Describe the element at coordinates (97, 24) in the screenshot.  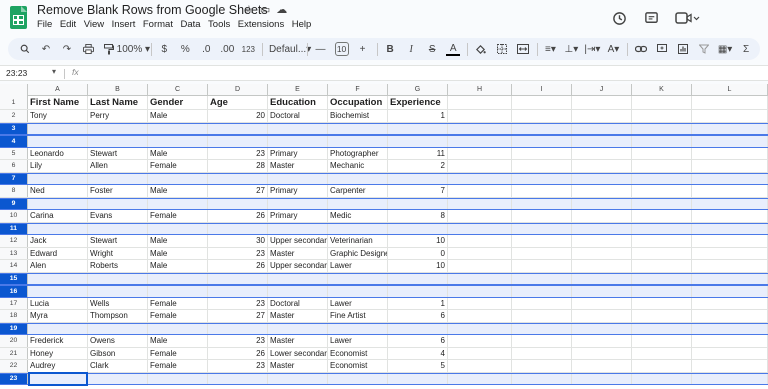
I see `menu-view: View` at that location.